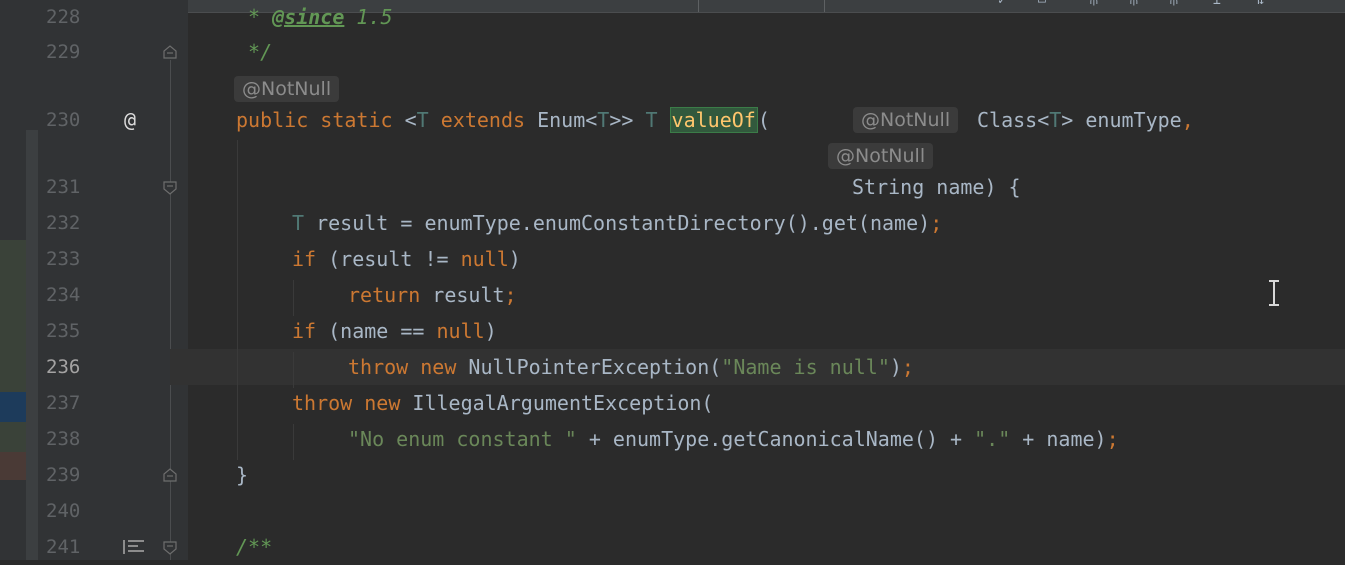 The image size is (1345, 565). I want to click on string-literal: ".", so click(992, 439).